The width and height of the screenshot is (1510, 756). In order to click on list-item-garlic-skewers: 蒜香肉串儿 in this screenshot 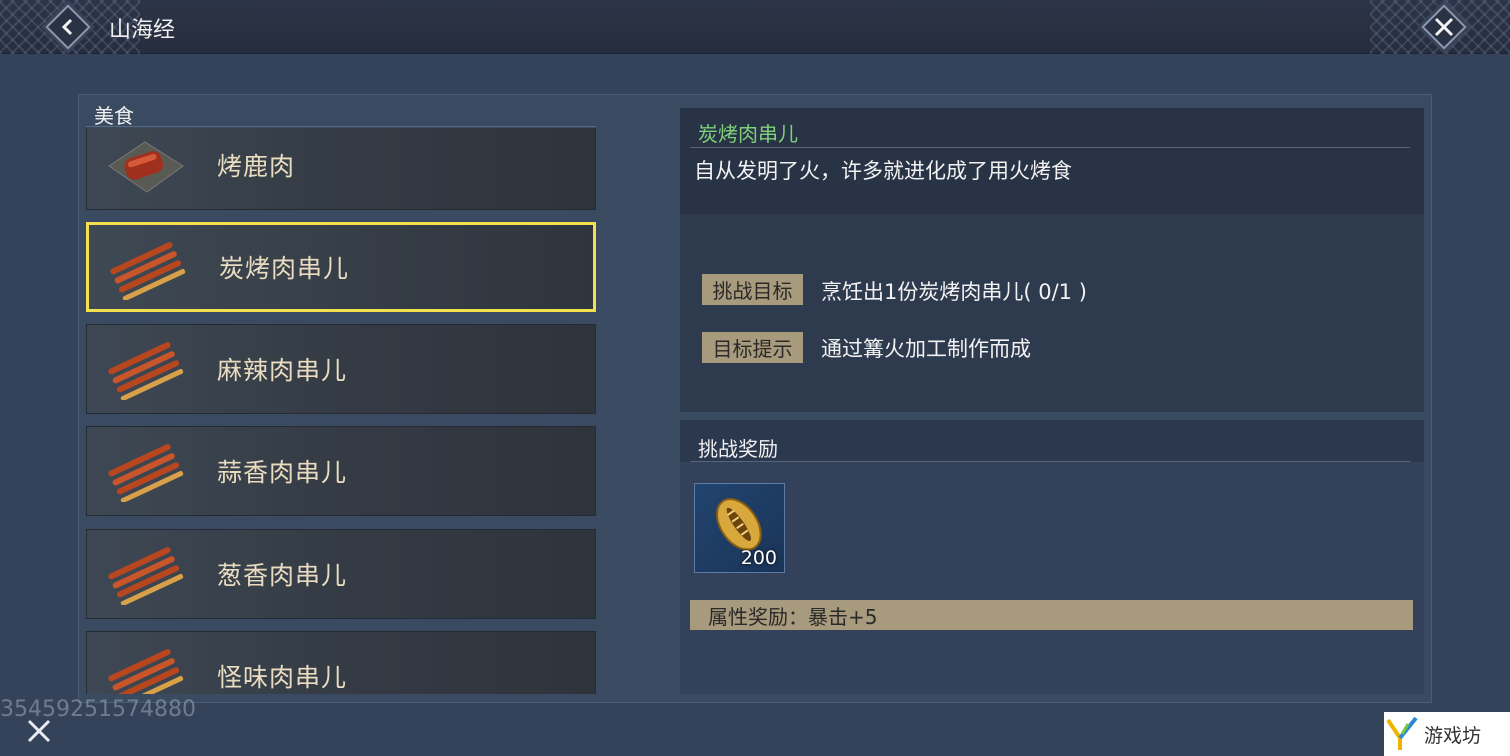, I will do `click(341, 471)`.